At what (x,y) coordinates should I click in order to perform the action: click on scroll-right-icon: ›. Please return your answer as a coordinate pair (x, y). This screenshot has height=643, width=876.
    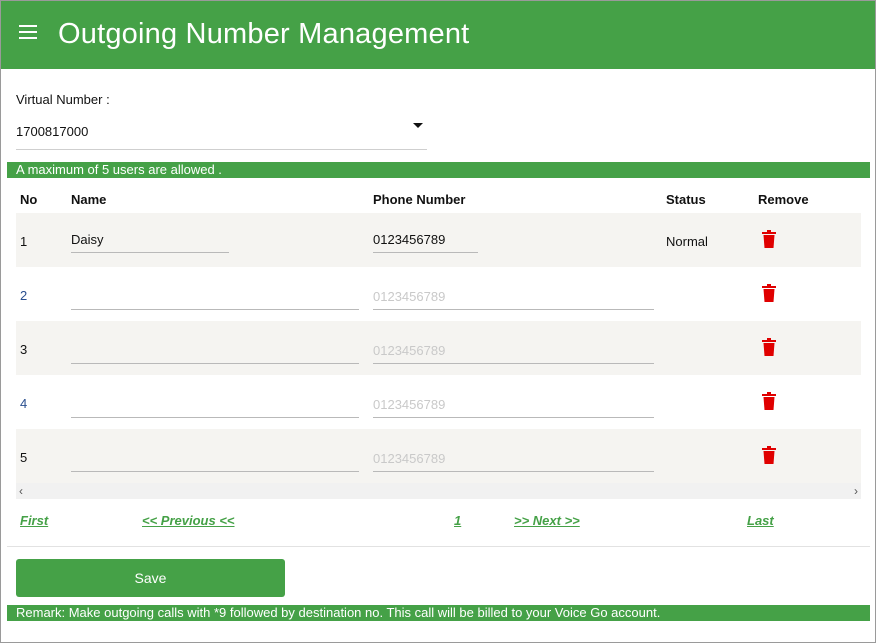
    Looking at the image, I should click on (856, 491).